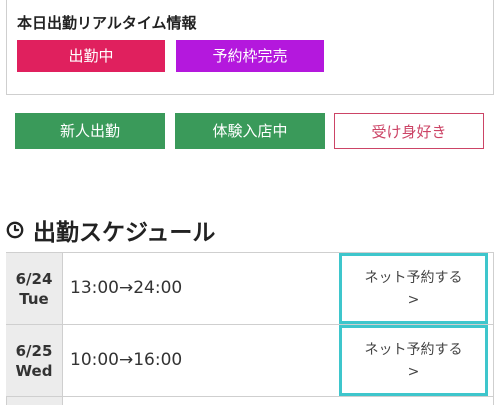 The image size is (500, 405). I want to click on schedule-heading: 出勤スケジュール, so click(111, 230).